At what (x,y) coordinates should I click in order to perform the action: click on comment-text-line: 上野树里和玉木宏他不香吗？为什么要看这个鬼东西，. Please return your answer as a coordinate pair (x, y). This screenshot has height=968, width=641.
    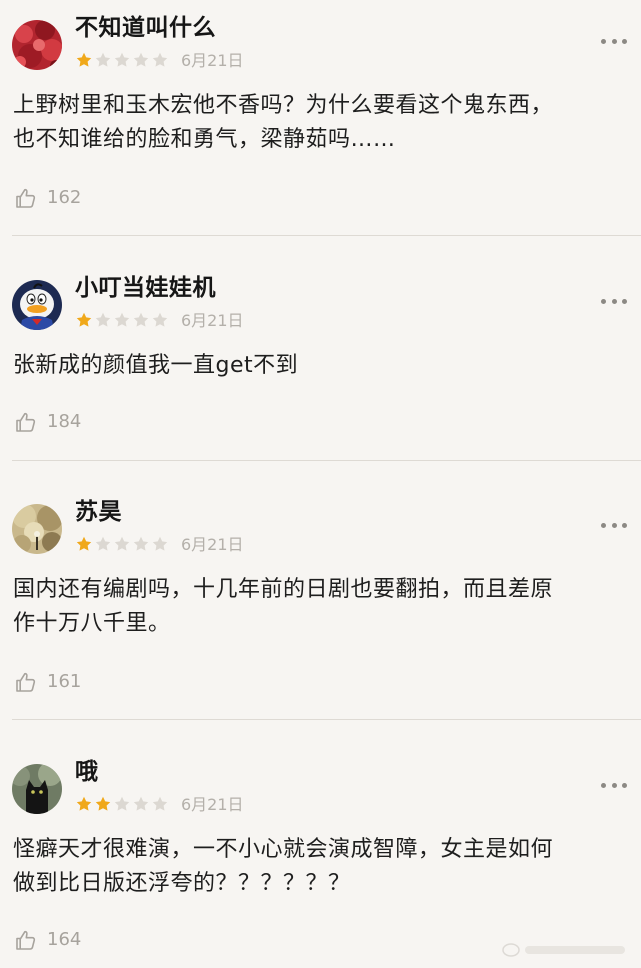
    Looking at the image, I should click on (283, 105).